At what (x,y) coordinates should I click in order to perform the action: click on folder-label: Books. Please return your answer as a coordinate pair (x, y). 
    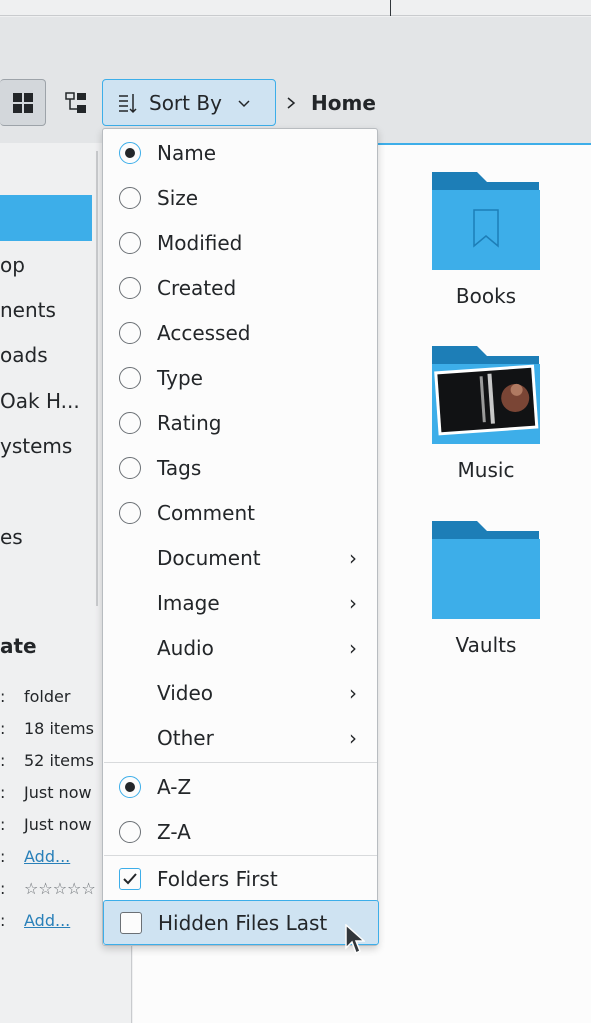
    Looking at the image, I should click on (486, 296).